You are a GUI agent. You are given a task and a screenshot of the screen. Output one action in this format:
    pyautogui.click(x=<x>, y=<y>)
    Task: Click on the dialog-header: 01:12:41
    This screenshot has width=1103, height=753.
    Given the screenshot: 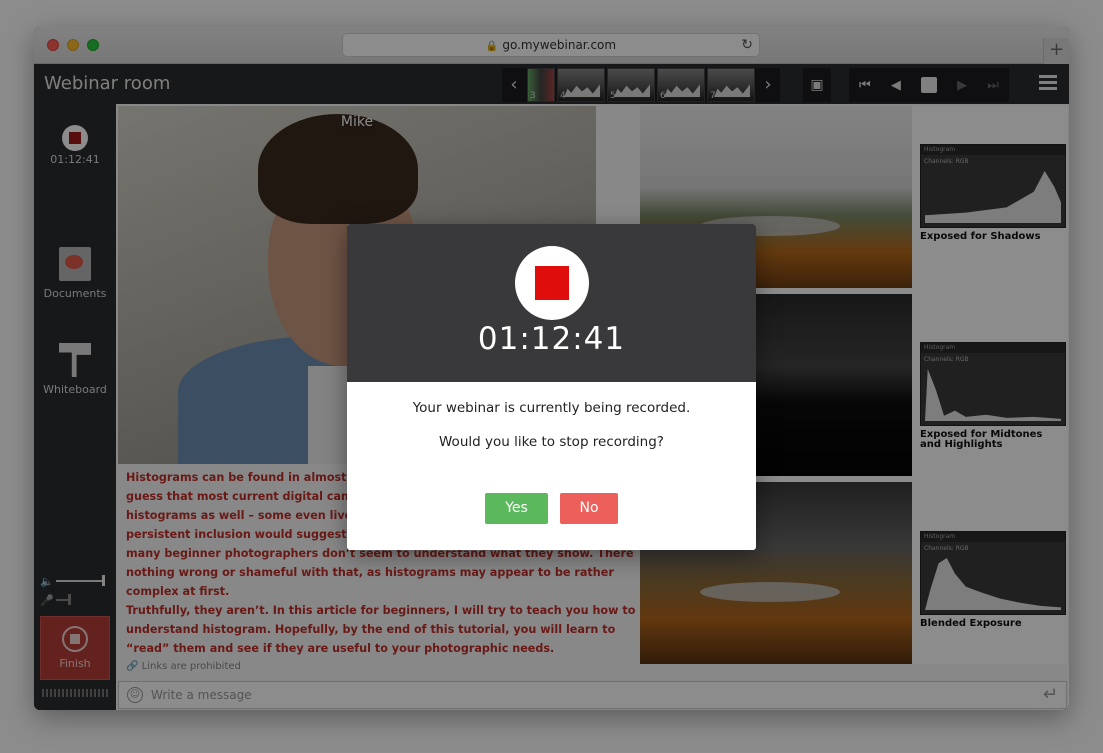 What is the action you would take?
    pyautogui.click(x=551, y=303)
    